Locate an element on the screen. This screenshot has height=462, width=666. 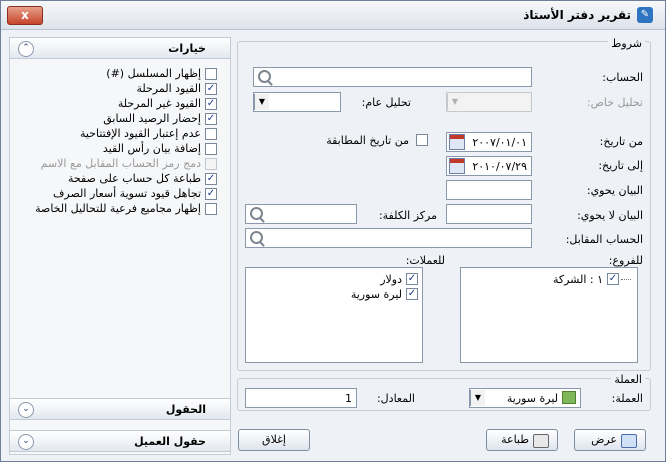
option-item: إظهار المسلسل (#) is located at coordinates (108, 74).